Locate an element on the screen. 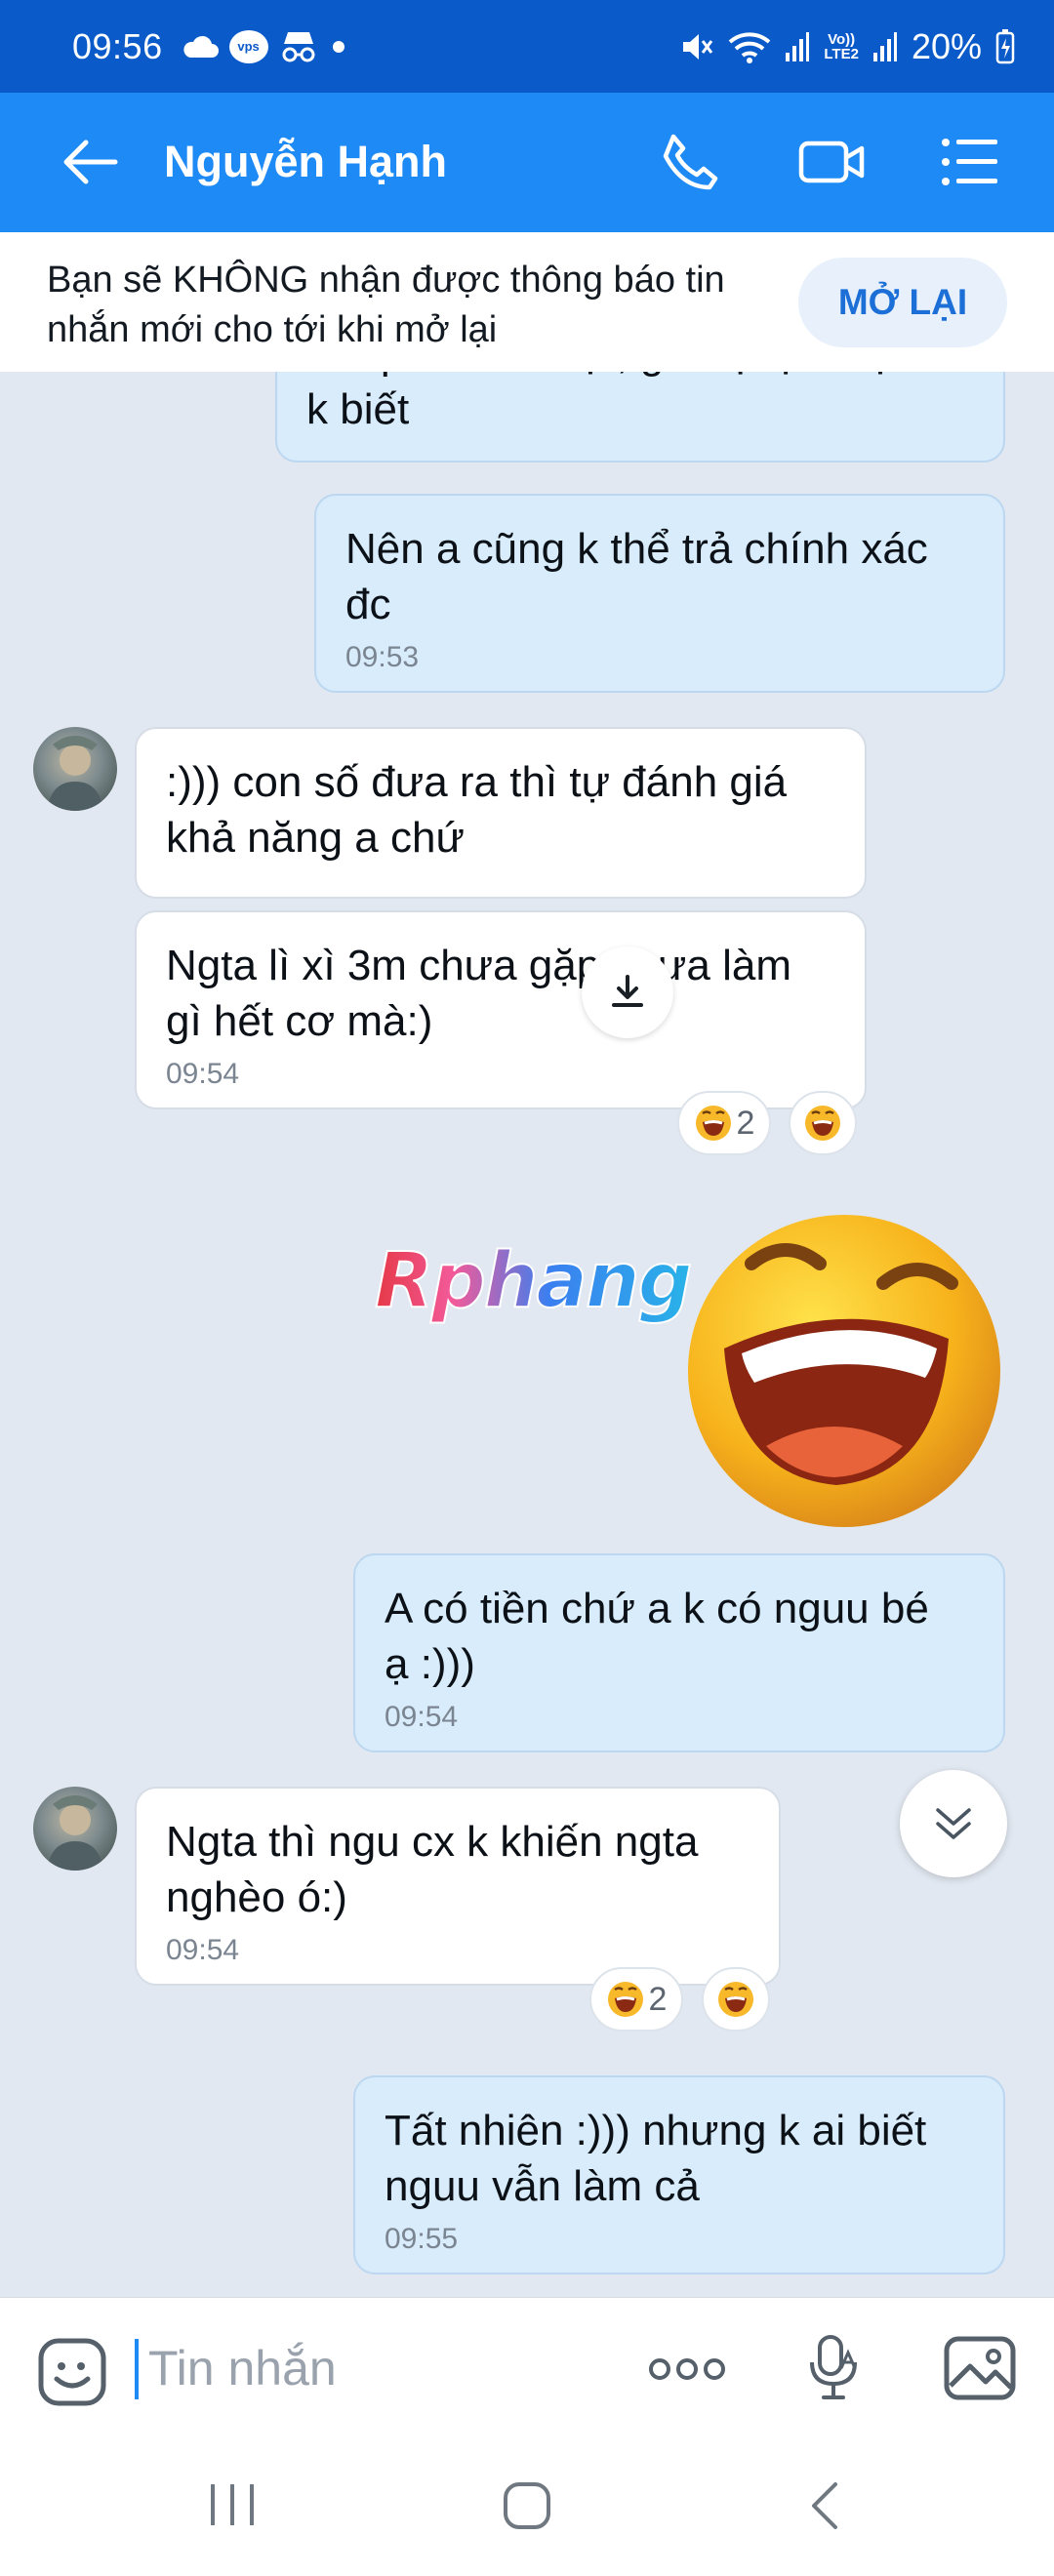 The height and width of the screenshot is (2576, 1054). scroll-to-bottom-button is located at coordinates (953, 1823).